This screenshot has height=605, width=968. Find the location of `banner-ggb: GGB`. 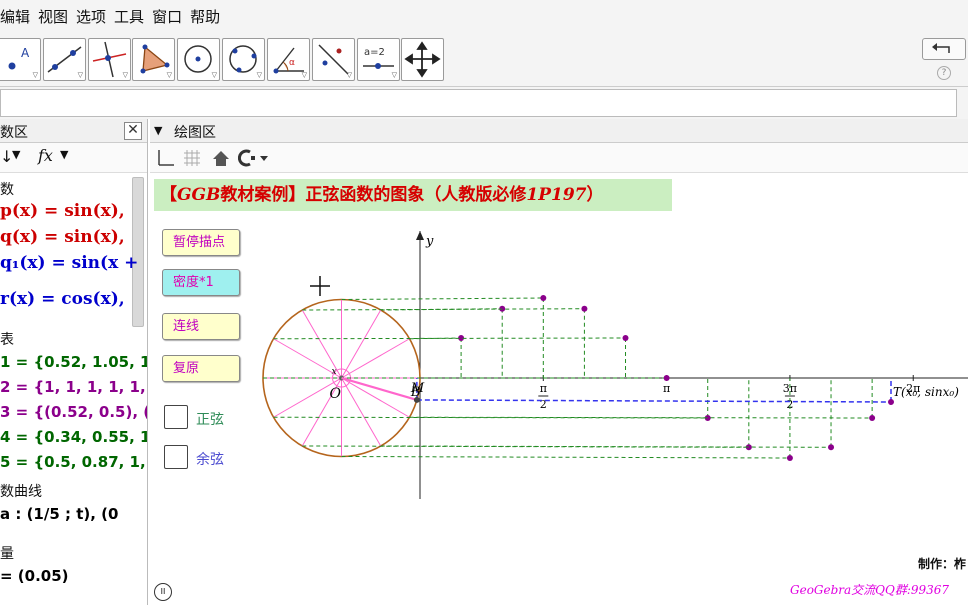

banner-ggb: GGB is located at coordinates (199, 195).